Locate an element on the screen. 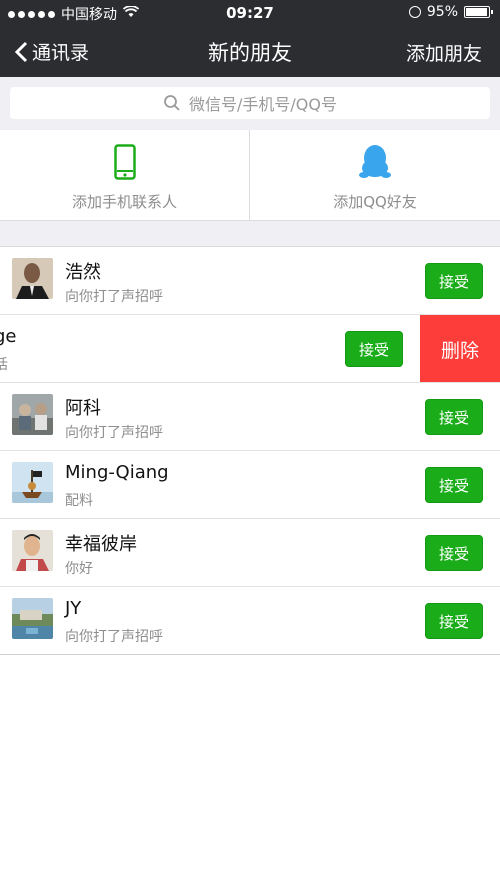 The image size is (500, 889). battery-icon is located at coordinates (478, 12).